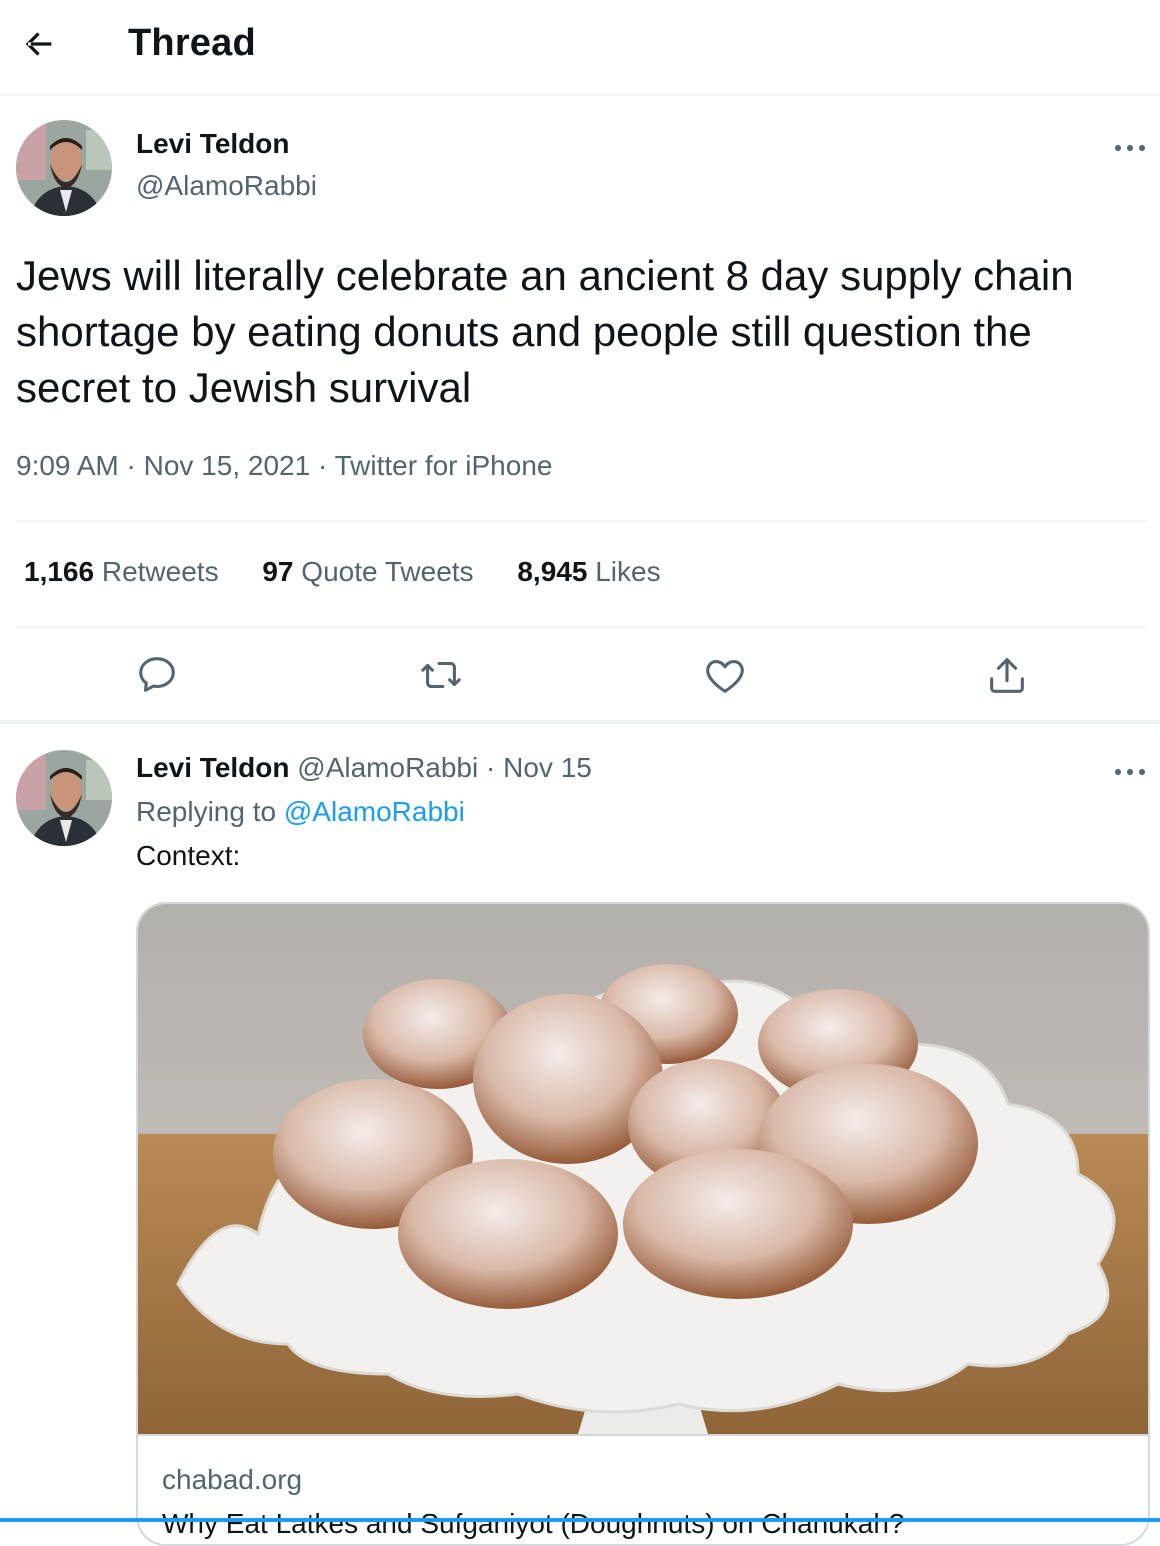  I want to click on avatar, so click(64, 168).